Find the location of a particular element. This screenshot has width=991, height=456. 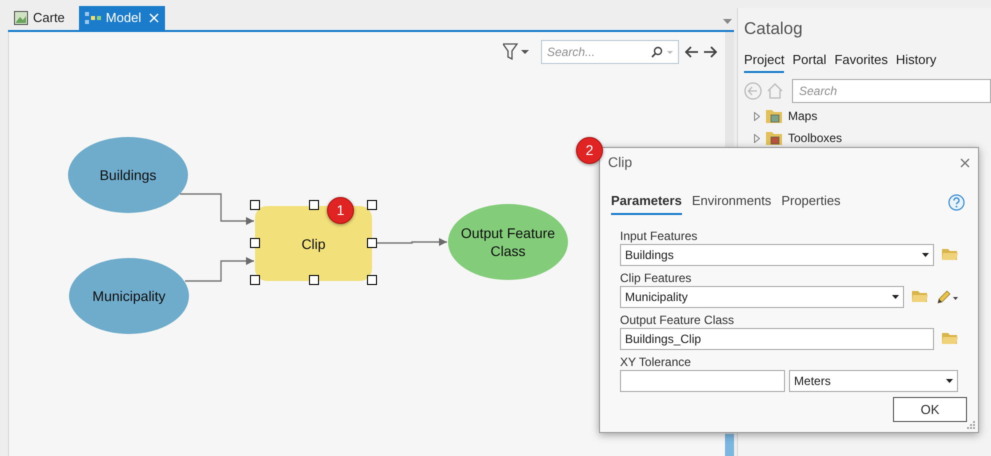

parameter-label: Output Feature Class is located at coordinates (678, 320).